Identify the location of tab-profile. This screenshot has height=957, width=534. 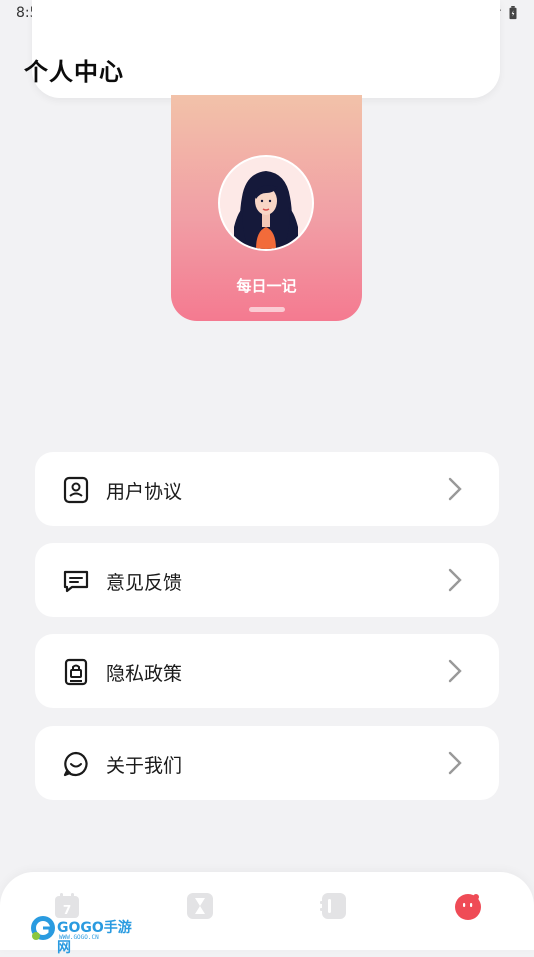
(468, 906).